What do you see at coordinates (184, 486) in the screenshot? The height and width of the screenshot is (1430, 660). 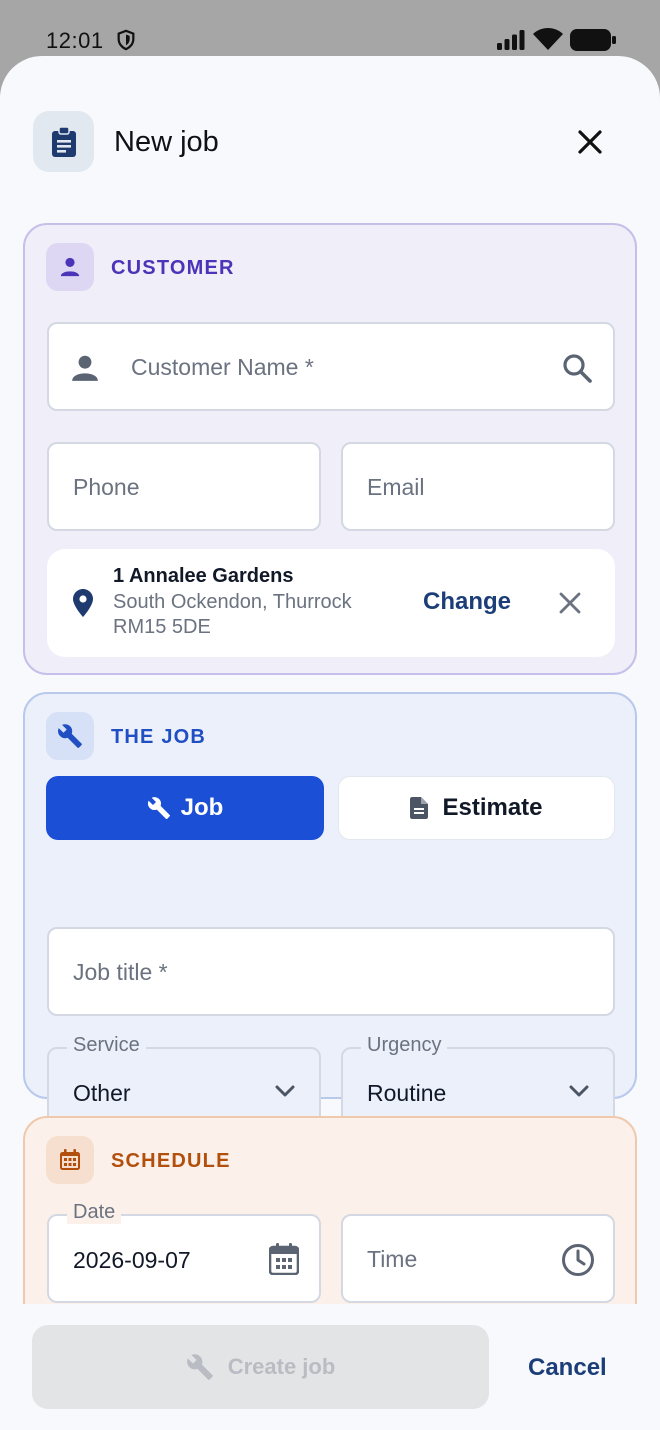 I see `phone-input: Phone` at bounding box center [184, 486].